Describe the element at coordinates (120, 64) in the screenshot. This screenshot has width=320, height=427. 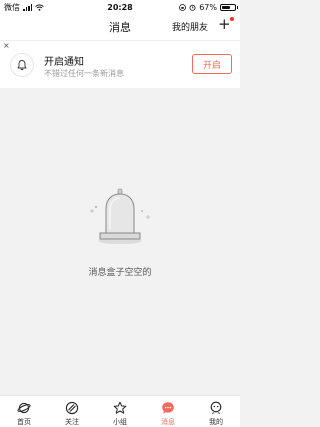
I see `enable-notification-banner: × 开启通知 不错过任何一条新消息 开启` at that location.